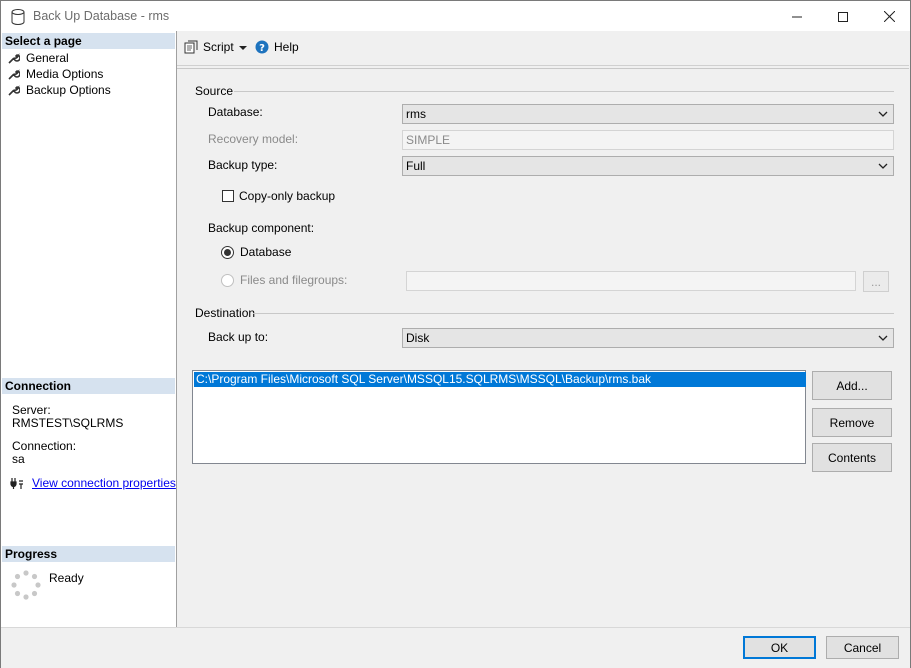  I want to click on contents-button: Contents, so click(852, 457).